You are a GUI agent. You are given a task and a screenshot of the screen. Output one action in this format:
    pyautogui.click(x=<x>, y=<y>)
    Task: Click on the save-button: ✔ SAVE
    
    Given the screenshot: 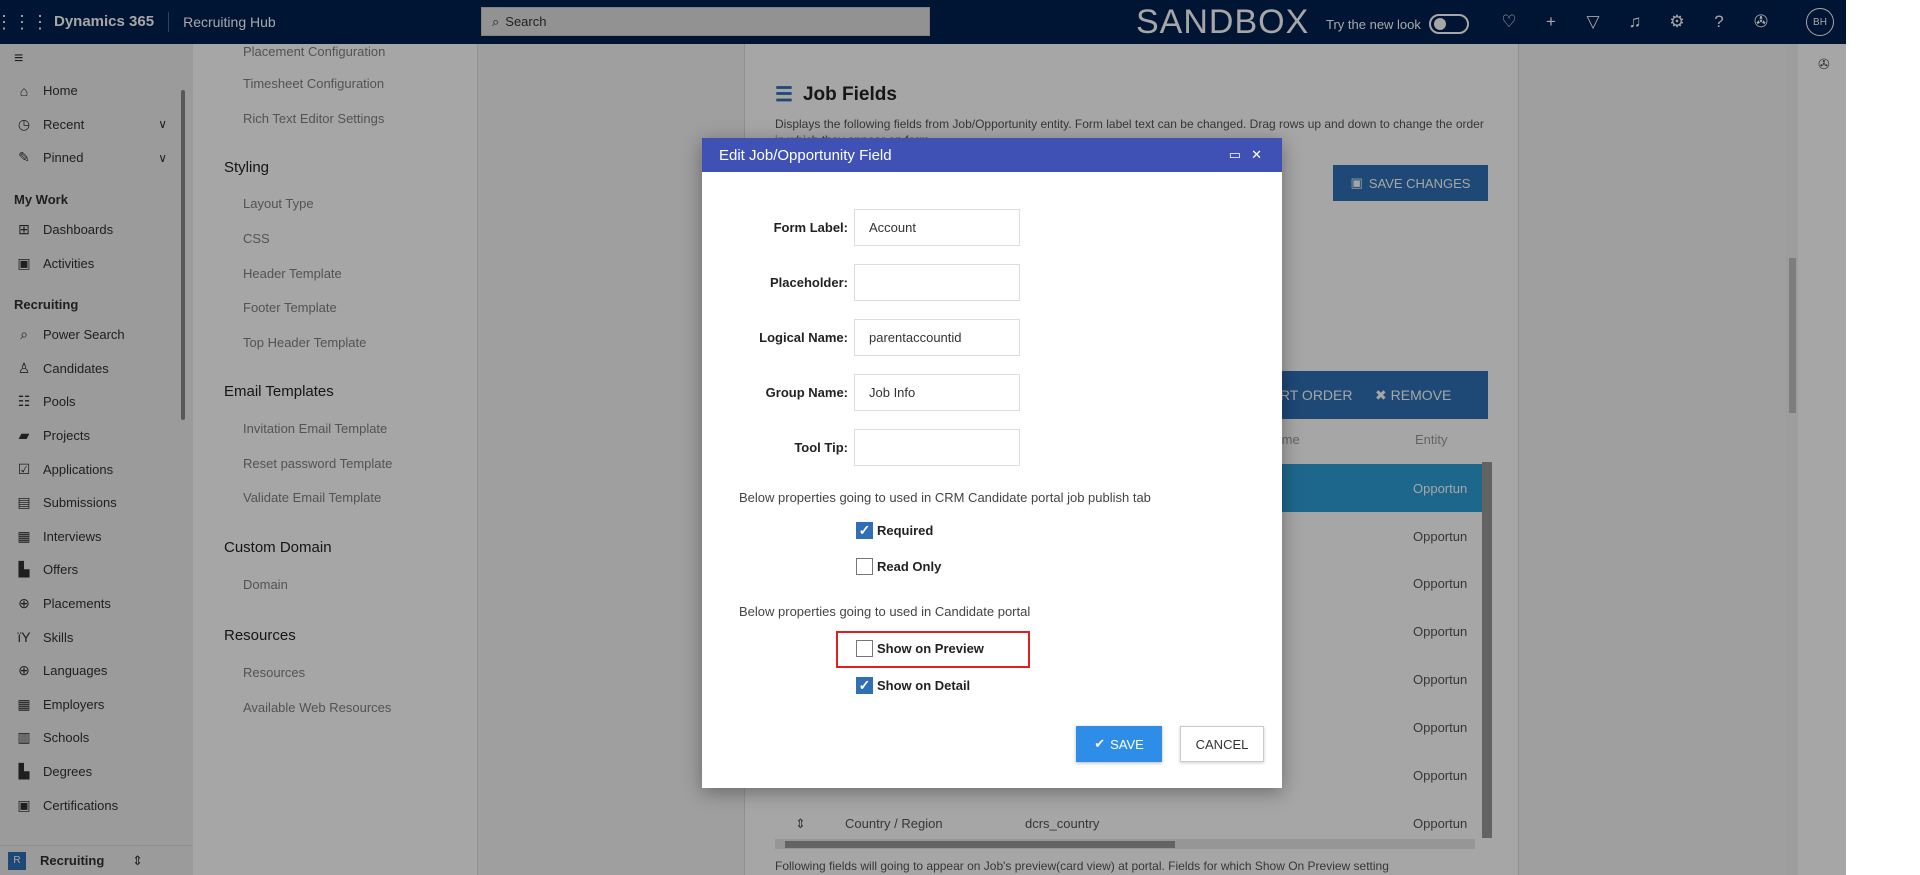 What is the action you would take?
    pyautogui.click(x=1119, y=744)
    